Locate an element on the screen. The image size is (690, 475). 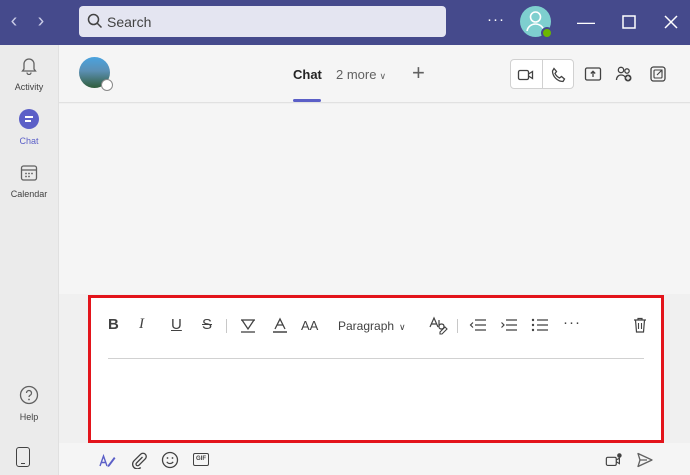
compose-actions: GIF is located at coordinates (374, 459).